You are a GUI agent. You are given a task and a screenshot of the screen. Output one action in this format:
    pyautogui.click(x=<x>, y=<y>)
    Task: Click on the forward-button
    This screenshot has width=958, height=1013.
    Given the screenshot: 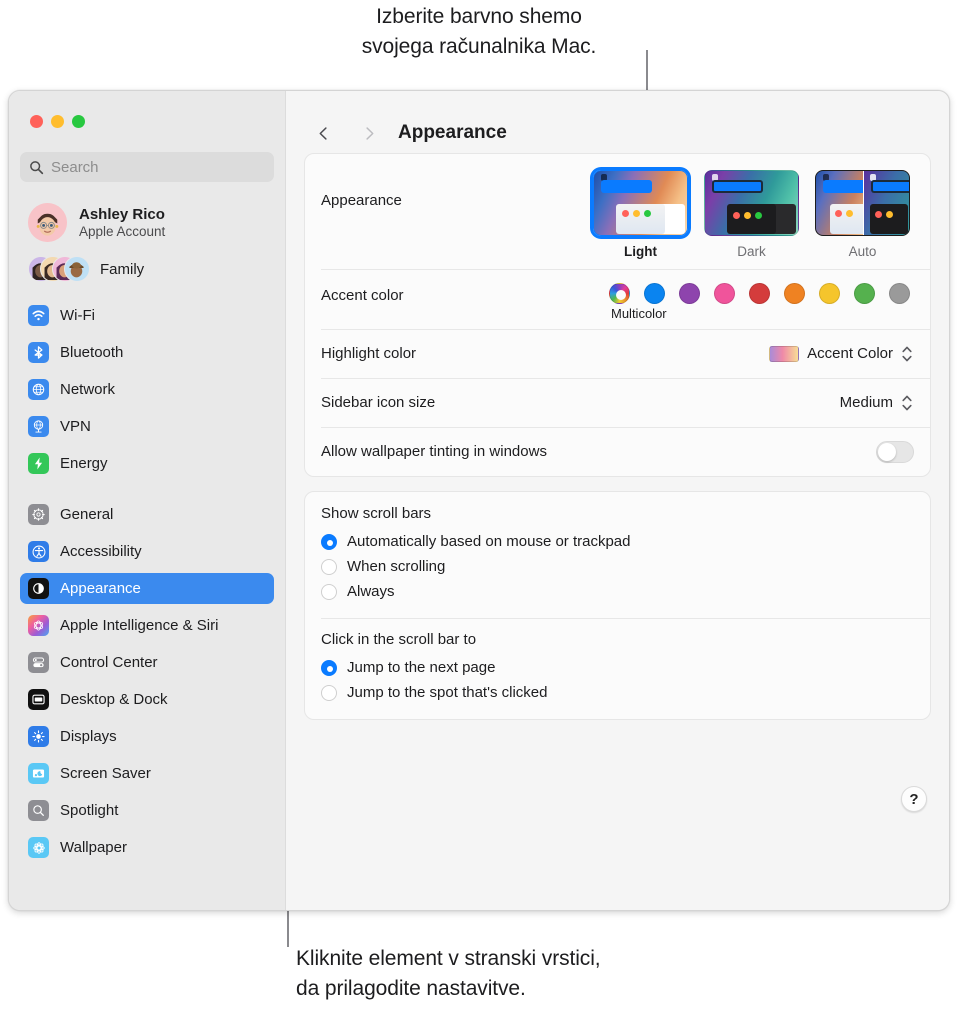 What is the action you would take?
    pyautogui.click(x=369, y=133)
    